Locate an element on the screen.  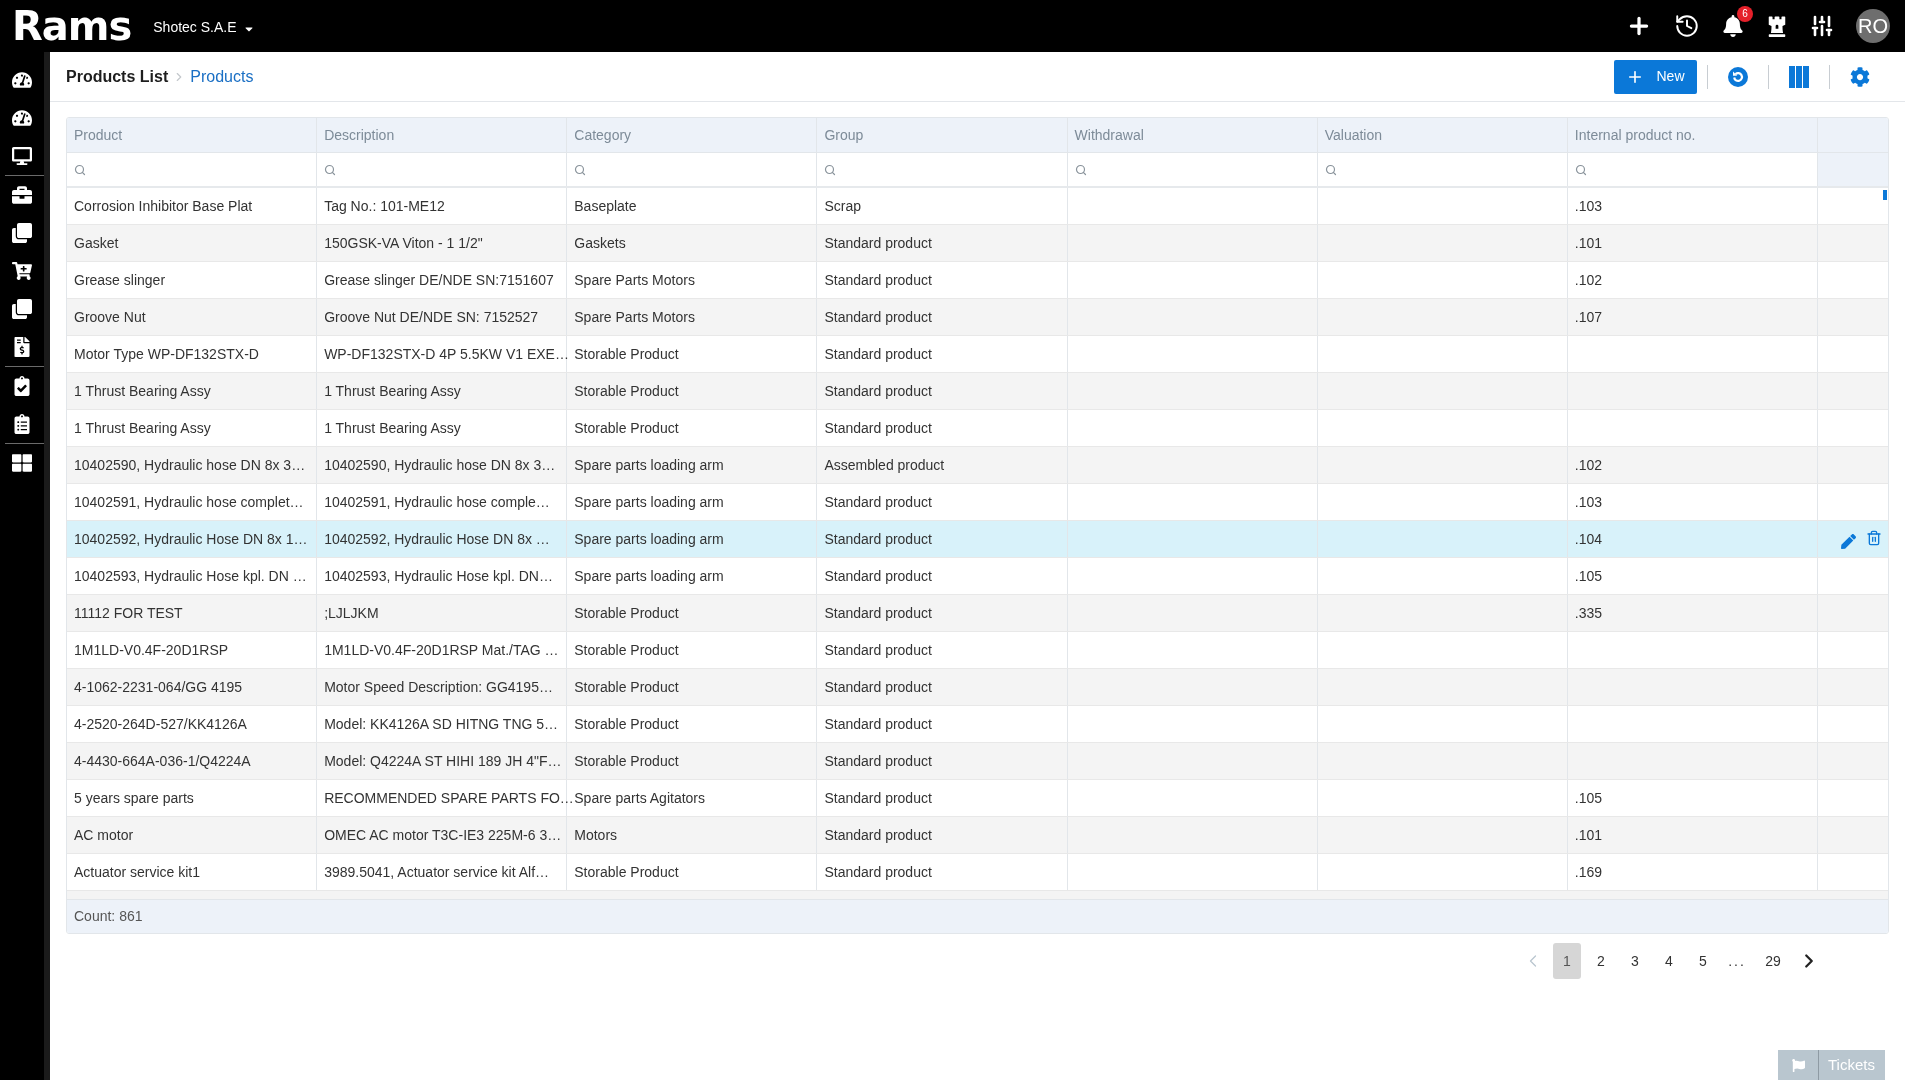
table-row: 10402593, Hydraulic Hose kpl. DN … 10402593, Hydraulic Hose kpl. DN… Spare parts loading arm Standard product .105 is located at coordinates (977, 576).